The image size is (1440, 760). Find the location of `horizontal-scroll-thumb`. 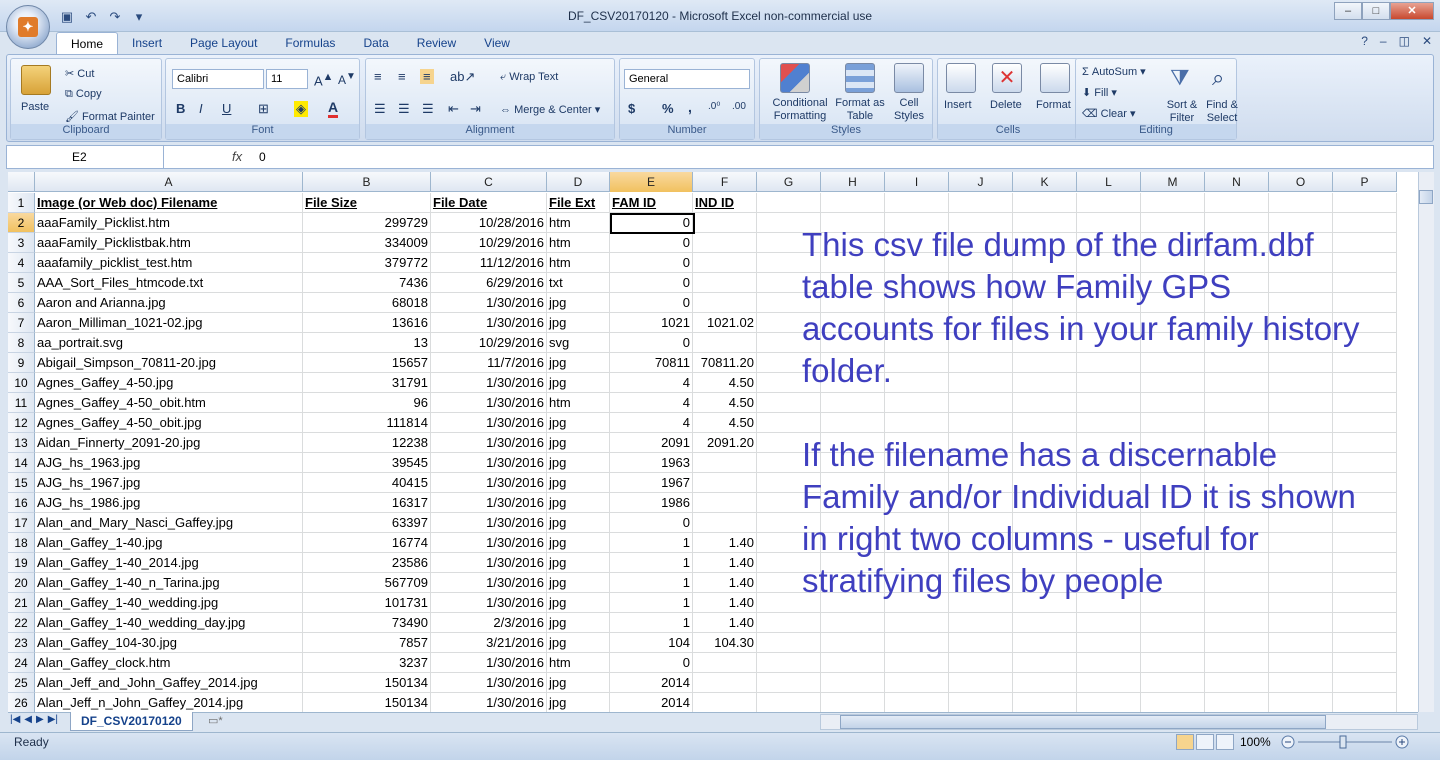

horizontal-scroll-thumb is located at coordinates (1083, 722).